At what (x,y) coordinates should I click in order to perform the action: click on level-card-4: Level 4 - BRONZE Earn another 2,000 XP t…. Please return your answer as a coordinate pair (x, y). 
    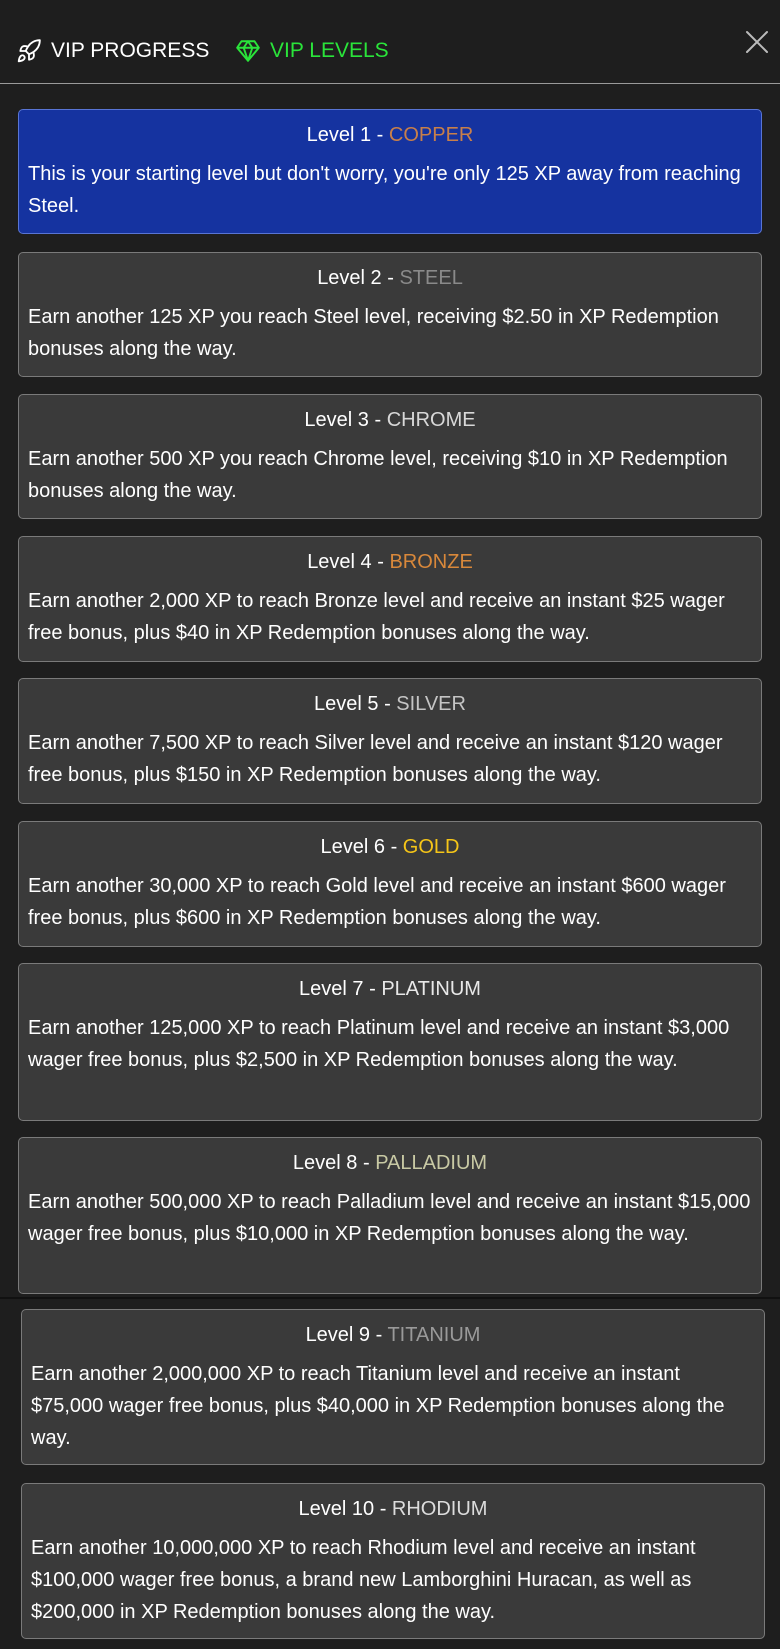
    Looking at the image, I should click on (390, 599).